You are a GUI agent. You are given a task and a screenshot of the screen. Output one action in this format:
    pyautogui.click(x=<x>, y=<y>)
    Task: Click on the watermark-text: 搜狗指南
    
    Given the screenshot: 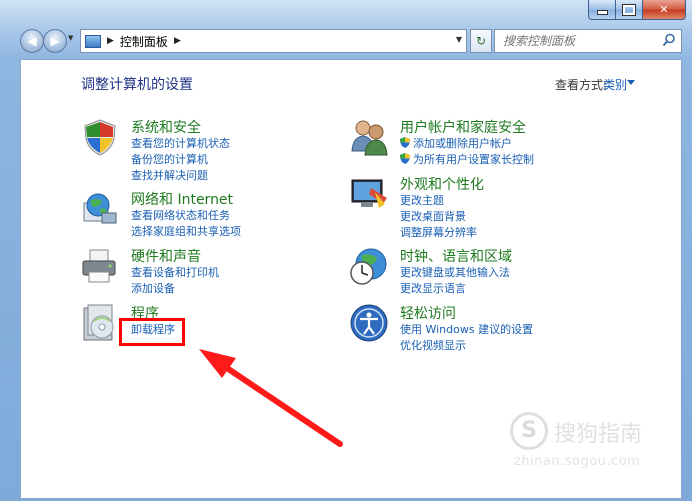 What is the action you would take?
    pyautogui.click(x=598, y=434)
    